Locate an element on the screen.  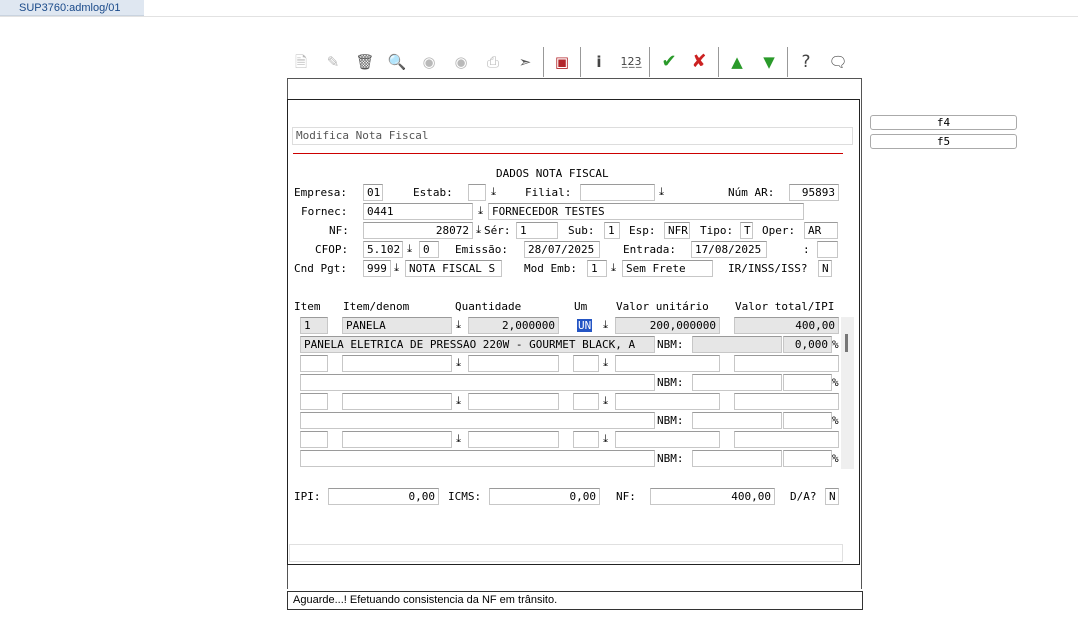
info-icon: i is located at coordinates (599, 62).